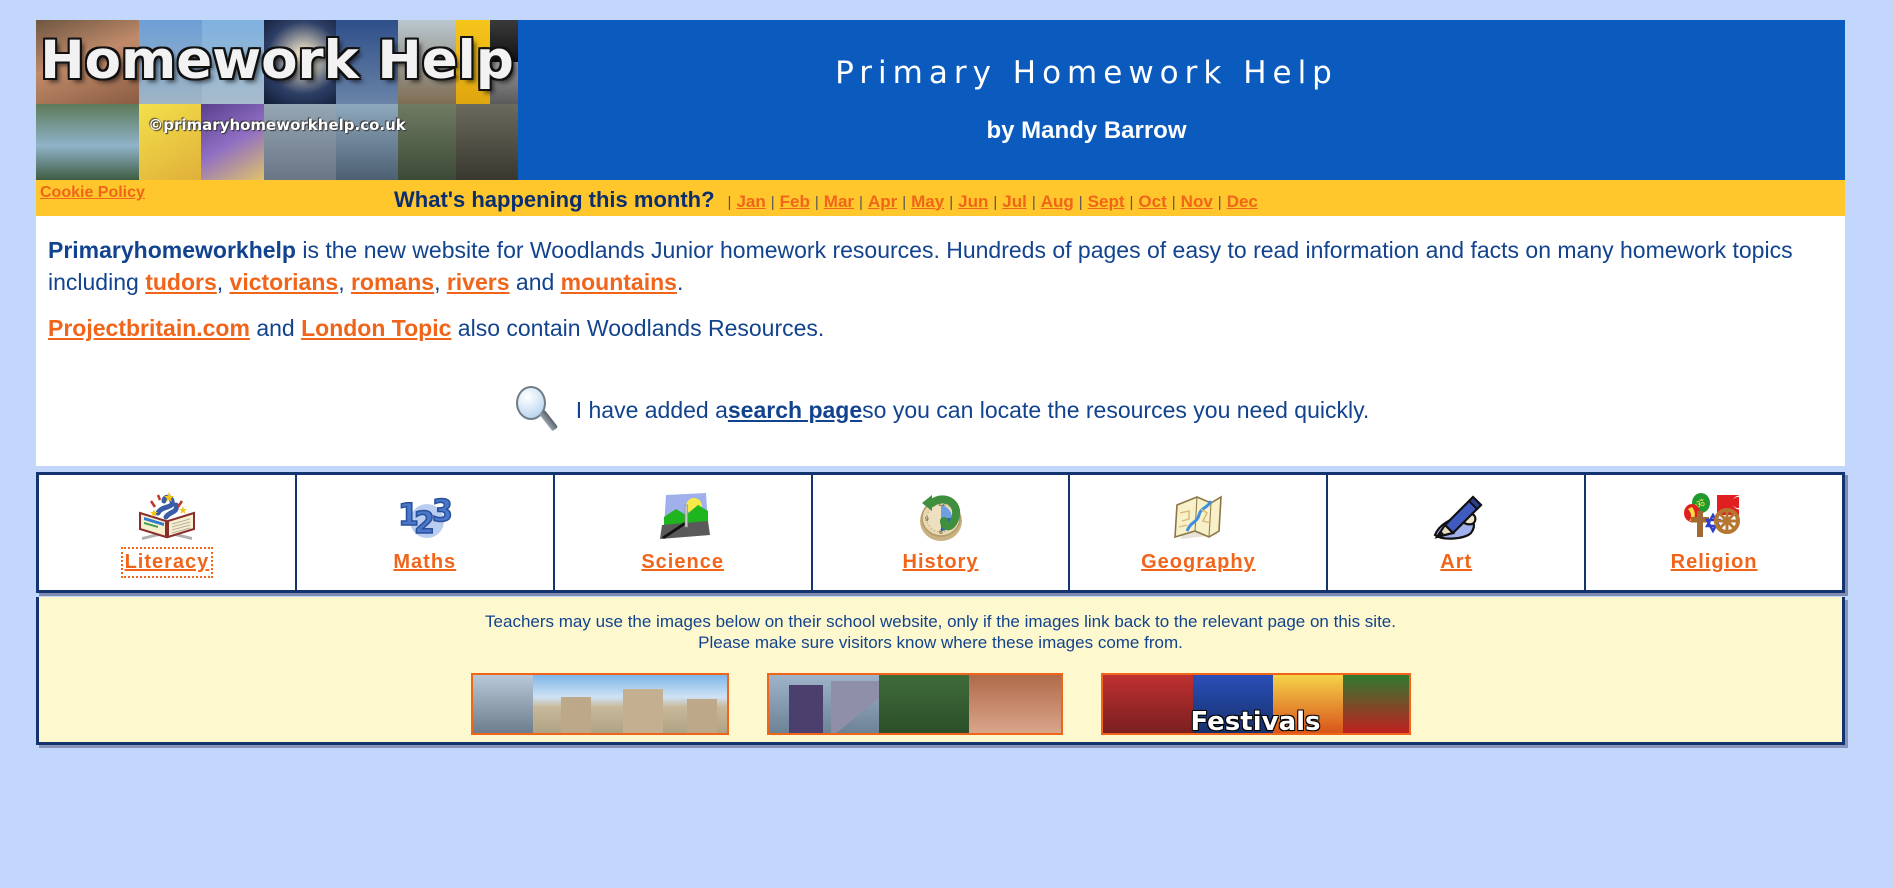 The image size is (1893, 888). I want to click on month-link-jun: Jun, so click(973, 202).